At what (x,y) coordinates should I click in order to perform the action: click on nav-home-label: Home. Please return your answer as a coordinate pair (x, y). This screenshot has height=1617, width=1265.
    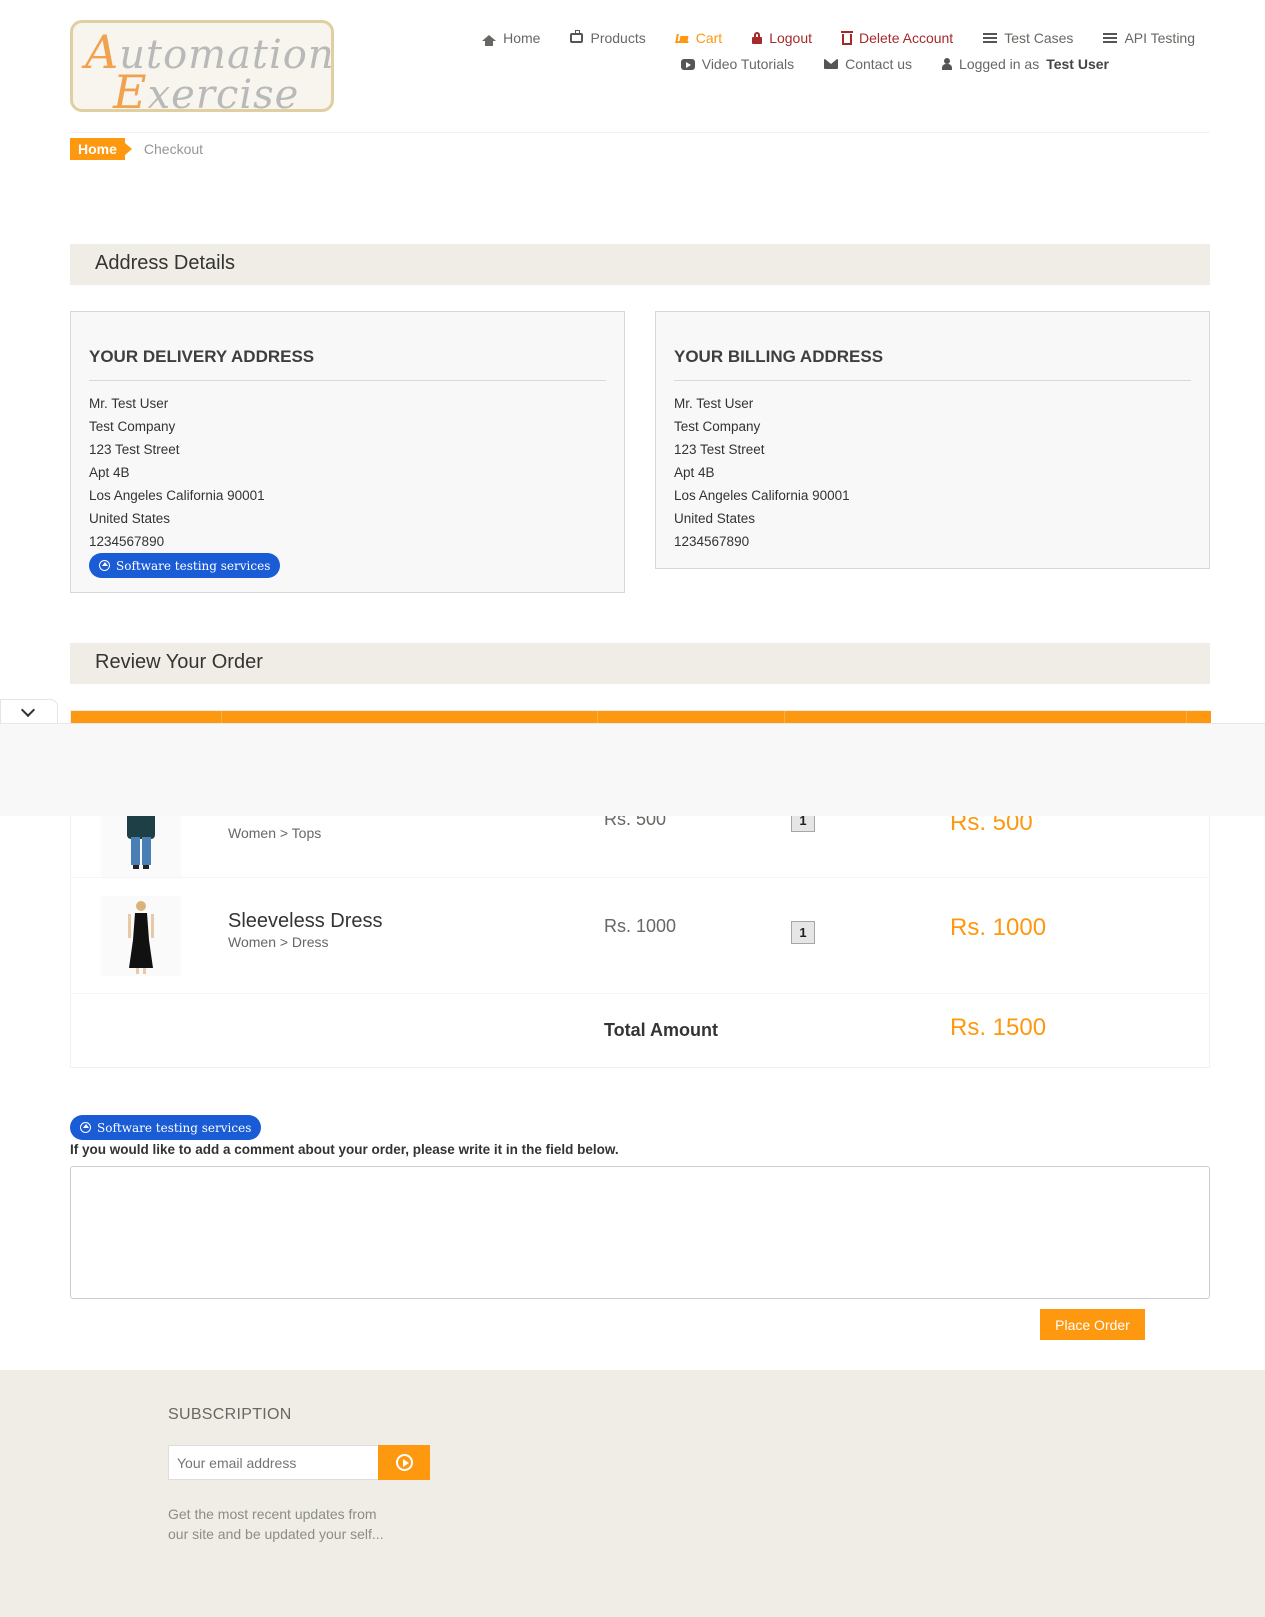
    Looking at the image, I should click on (522, 38).